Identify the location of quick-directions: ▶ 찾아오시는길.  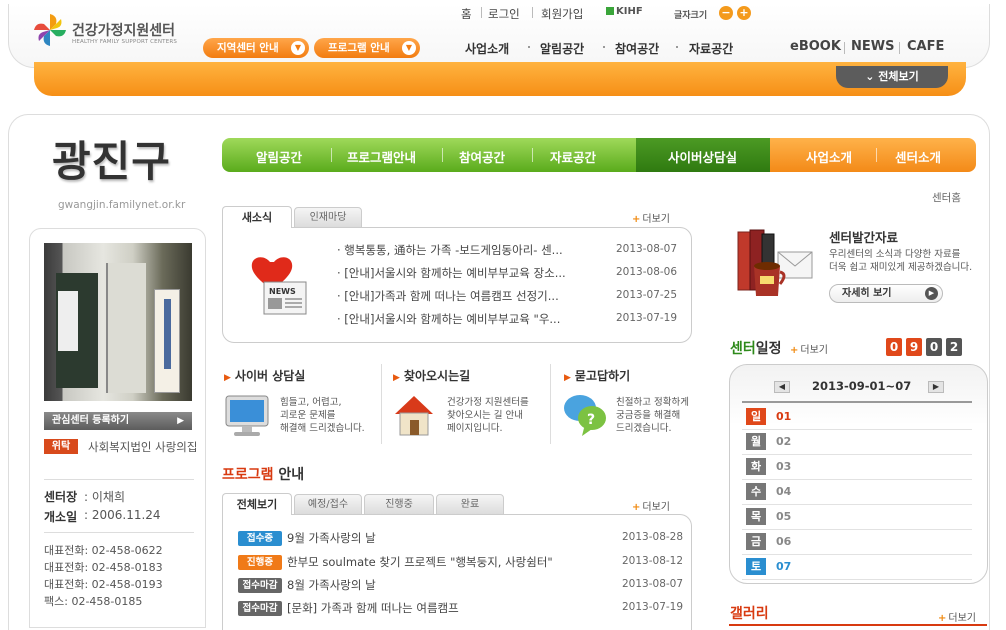
(431, 375).